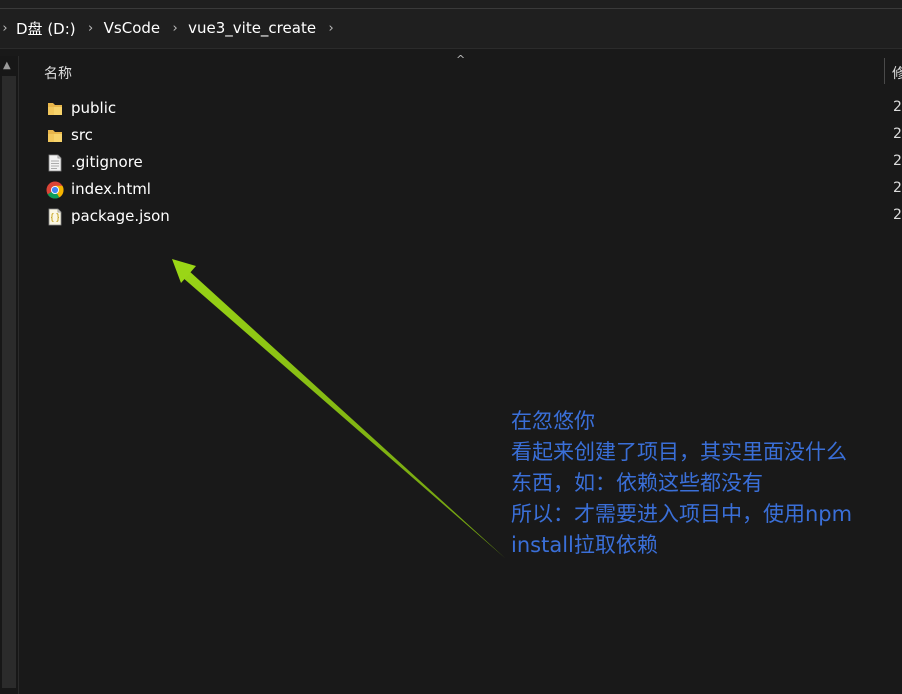 This screenshot has width=902, height=694. What do you see at coordinates (637, 483) in the screenshot?
I see `annotation-line: 东西，如：依赖这些都没有` at bounding box center [637, 483].